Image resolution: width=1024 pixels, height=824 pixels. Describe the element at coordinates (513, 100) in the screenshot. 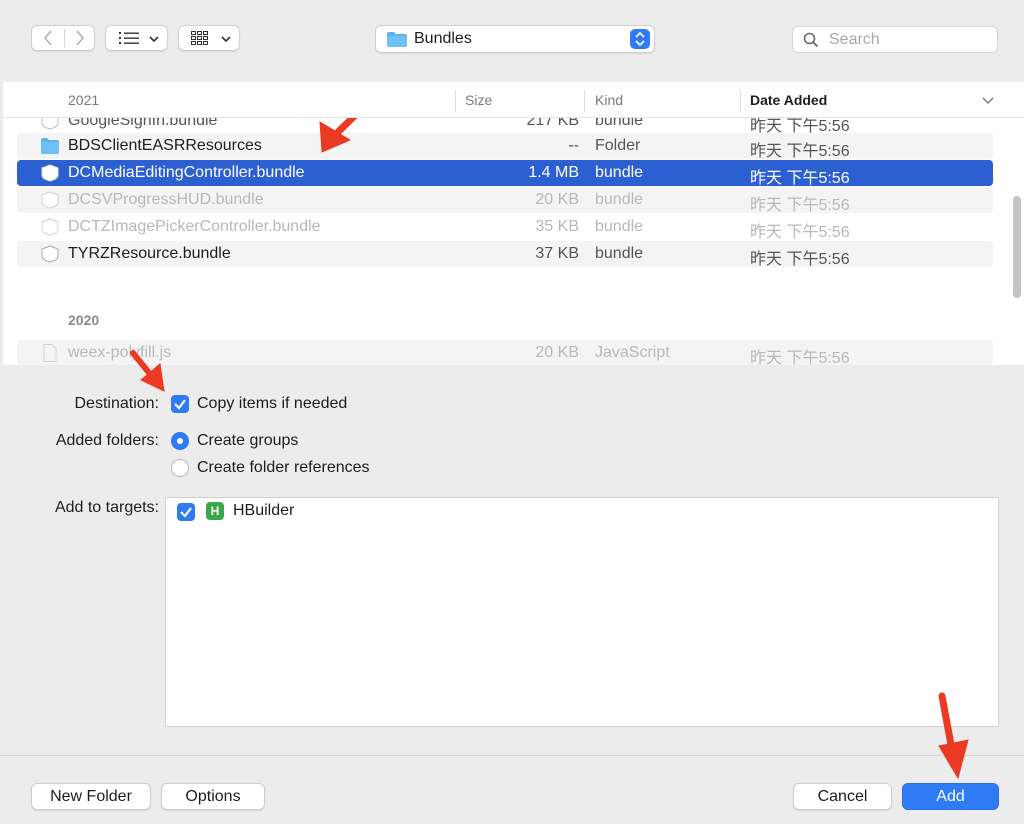

I see `column-header-cover: 2021 Size Kind Date Added` at that location.